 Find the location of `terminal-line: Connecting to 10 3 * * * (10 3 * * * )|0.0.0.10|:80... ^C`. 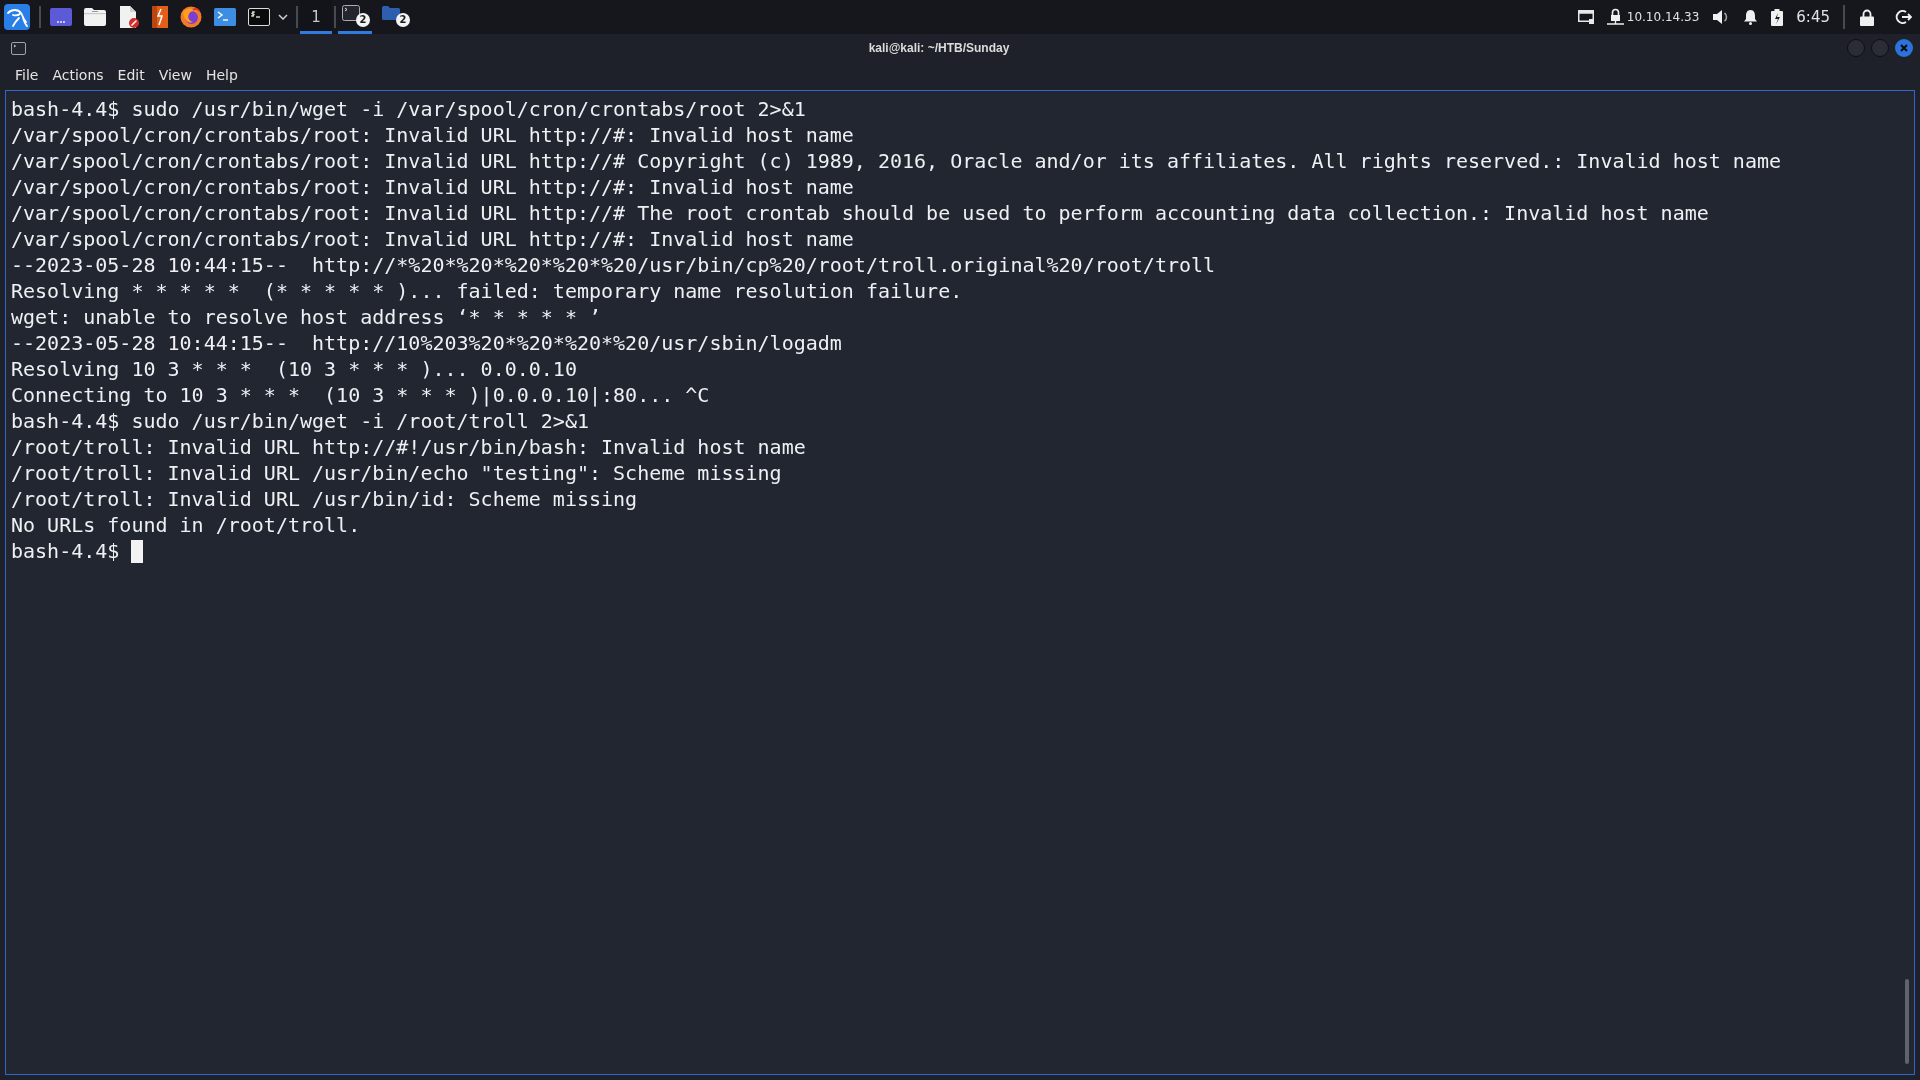

terminal-line: Connecting to 10 3 * * * (10 3 * * * )|0.0.0.10|:80... ^C is located at coordinates (361, 395).